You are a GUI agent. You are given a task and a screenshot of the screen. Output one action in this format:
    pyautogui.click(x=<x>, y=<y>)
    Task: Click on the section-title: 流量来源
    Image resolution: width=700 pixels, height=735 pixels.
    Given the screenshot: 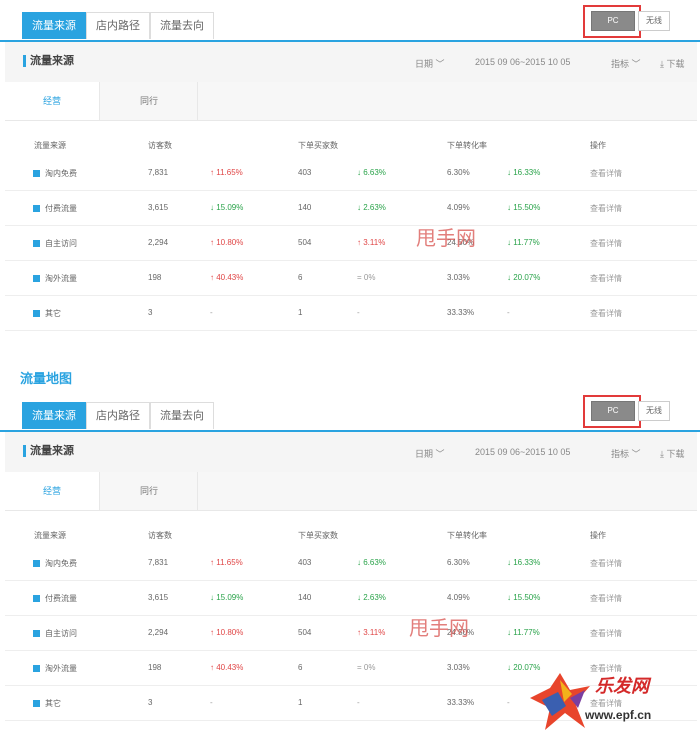 What is the action you would take?
    pyautogui.click(x=48, y=451)
    